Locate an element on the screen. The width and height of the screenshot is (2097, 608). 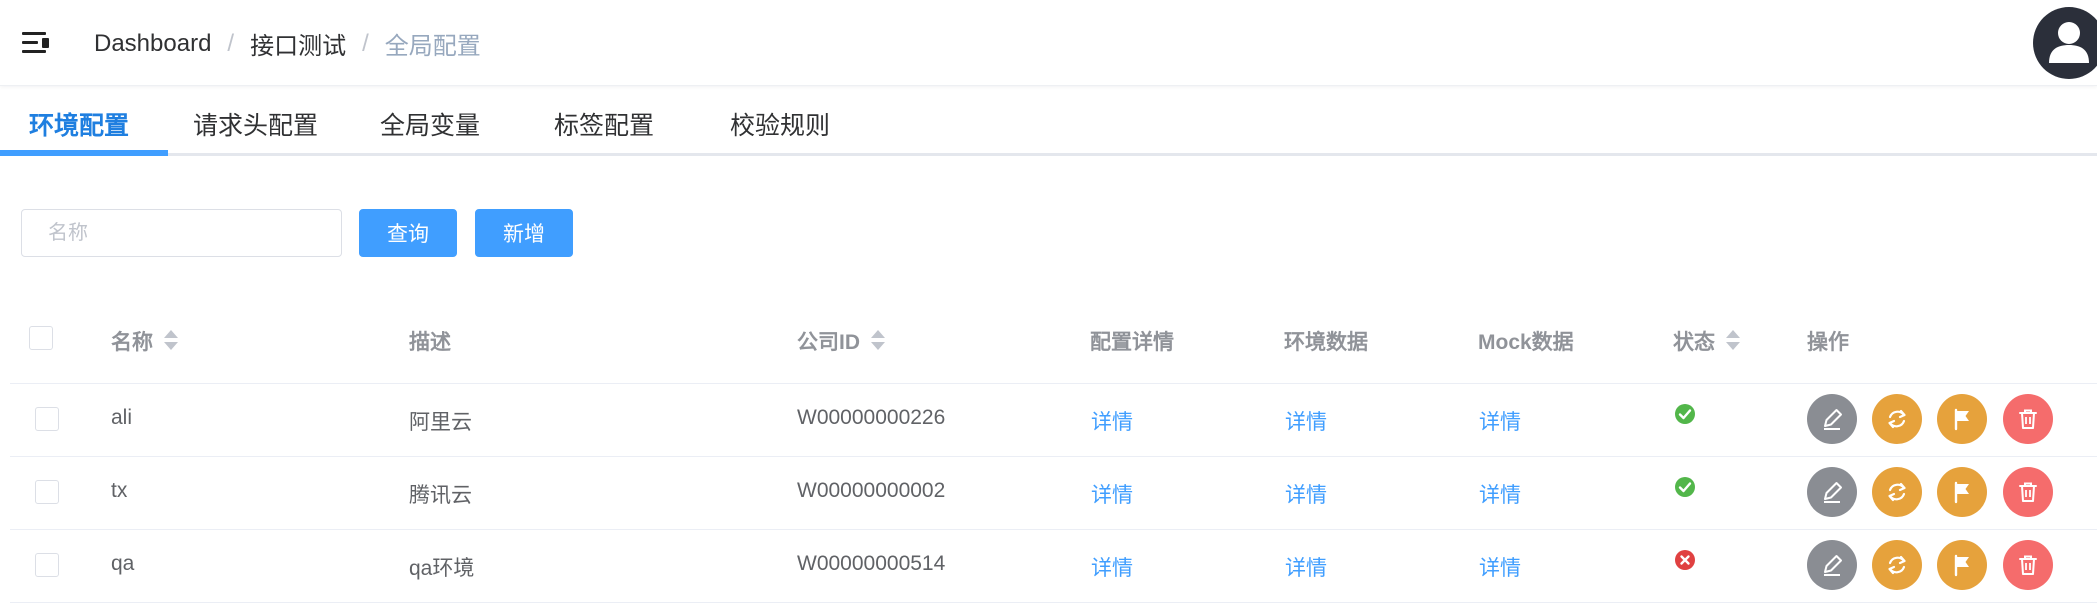
cell-desc: qa环境 is located at coordinates (442, 568).